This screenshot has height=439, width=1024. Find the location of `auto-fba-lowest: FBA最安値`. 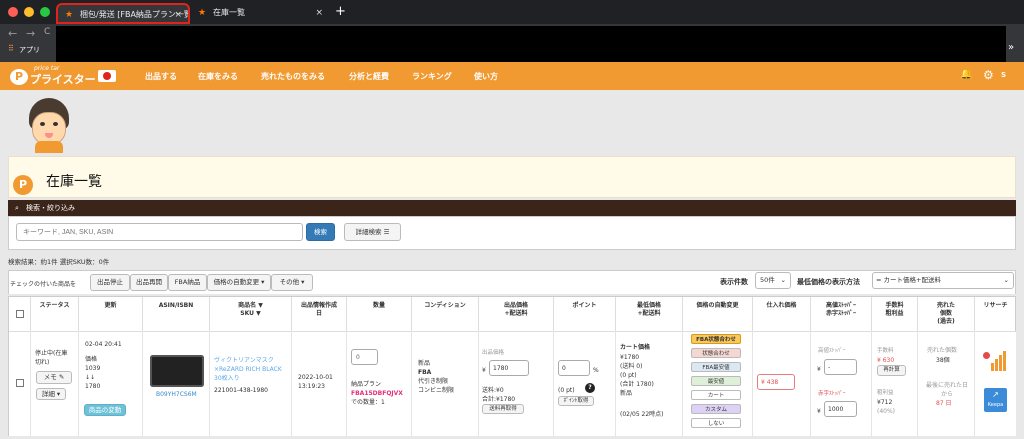

auto-fba-lowest: FBA最安値 is located at coordinates (716, 367).